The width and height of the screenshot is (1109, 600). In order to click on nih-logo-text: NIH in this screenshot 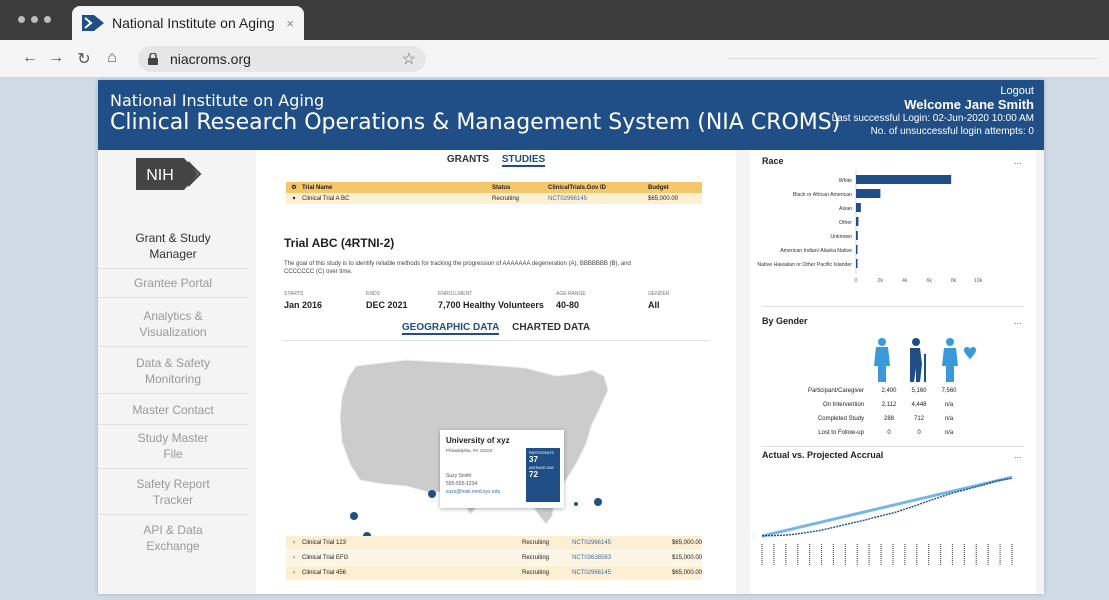, I will do `click(160, 175)`.